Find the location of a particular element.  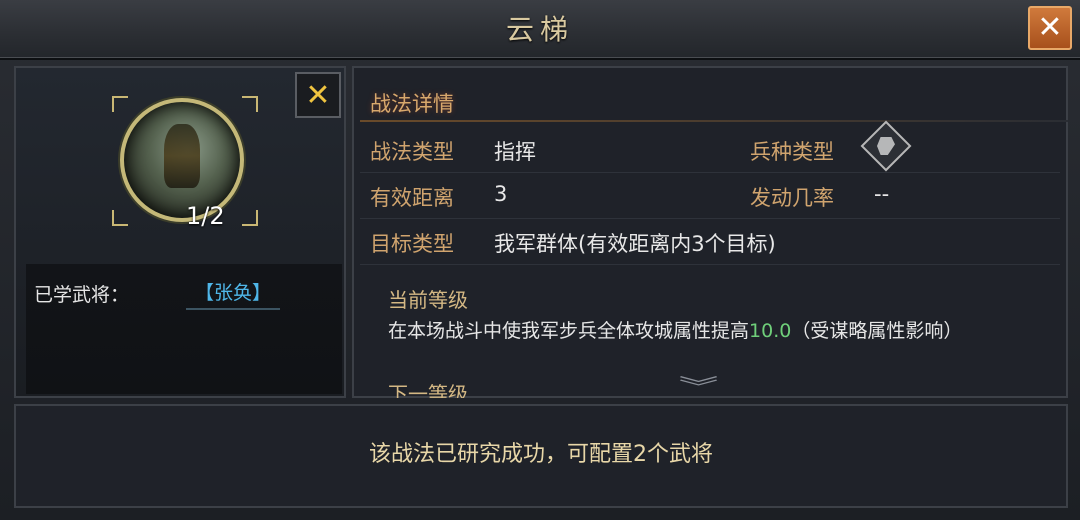

learned-general-link: 【张奂】 is located at coordinates (233, 294).